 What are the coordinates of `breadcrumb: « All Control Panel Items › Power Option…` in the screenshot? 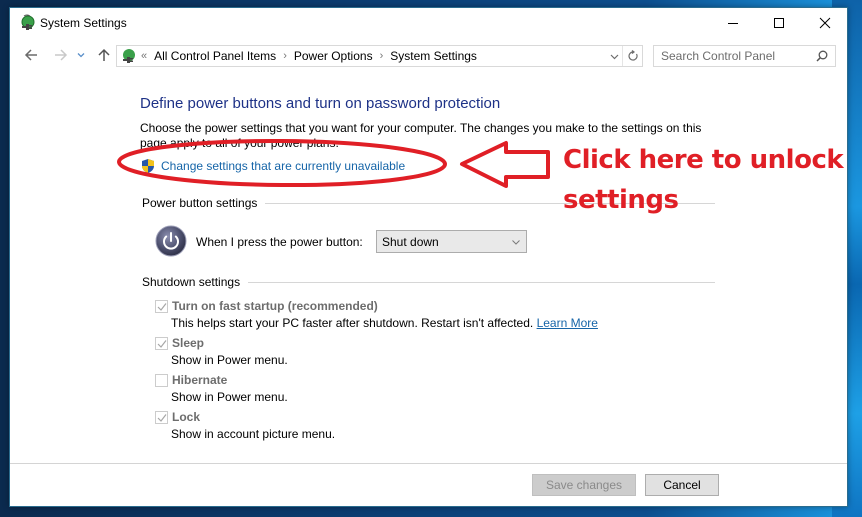 It's located at (309, 56).